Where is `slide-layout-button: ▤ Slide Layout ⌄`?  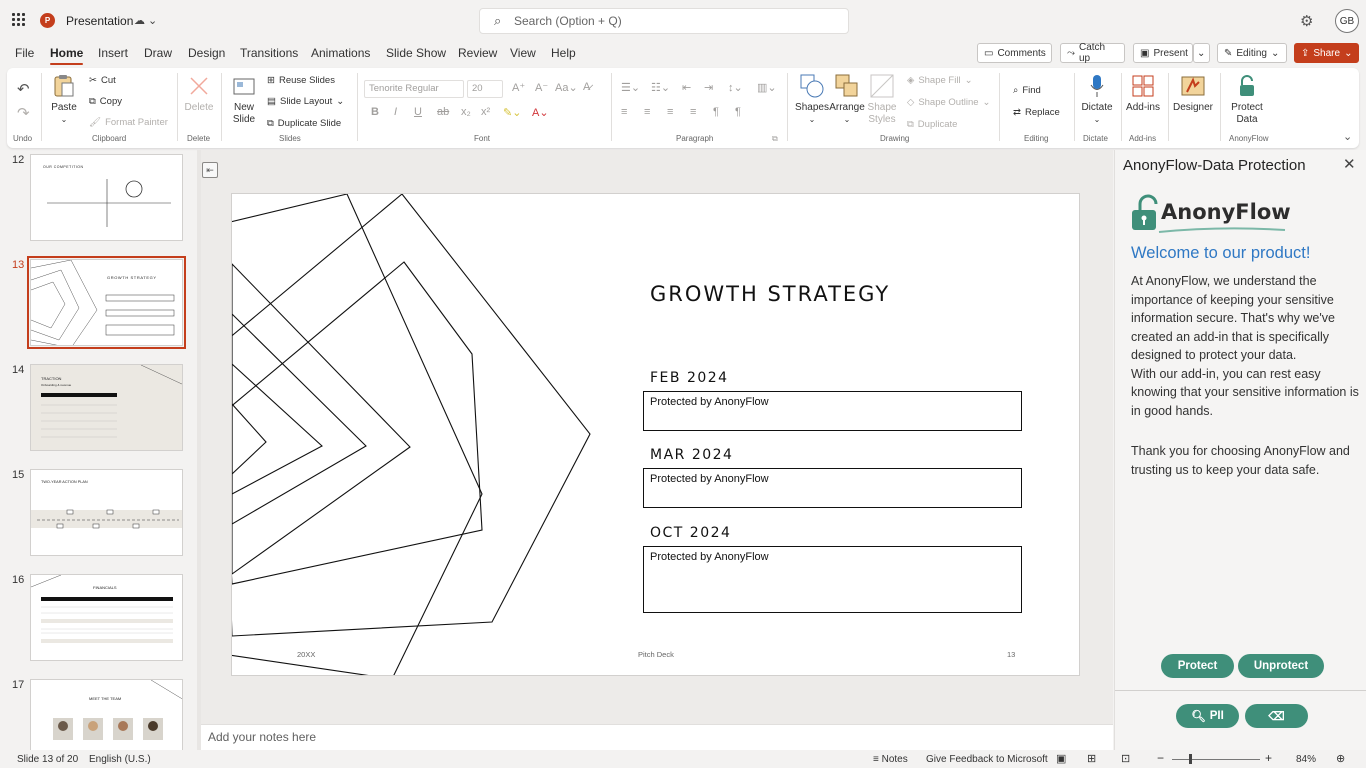
slide-layout-button: ▤ Slide Layout ⌄ is located at coordinates (305, 101).